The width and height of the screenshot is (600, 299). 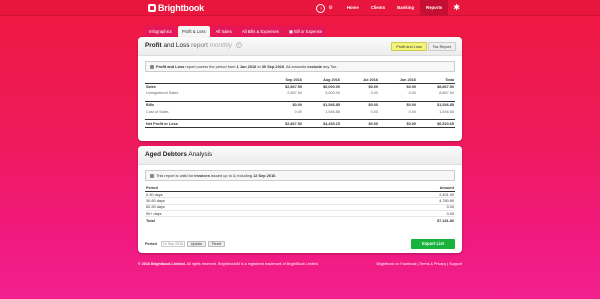 What do you see at coordinates (226, 220) in the screenshot?
I see `total-label: Total` at bounding box center [226, 220].